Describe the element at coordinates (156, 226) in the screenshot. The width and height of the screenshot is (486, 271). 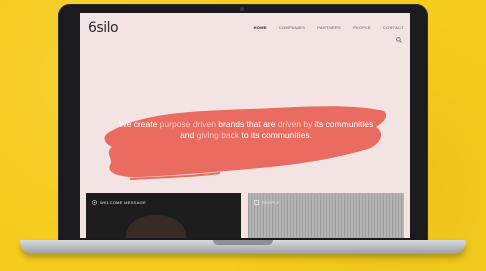
I see `person-image` at that location.